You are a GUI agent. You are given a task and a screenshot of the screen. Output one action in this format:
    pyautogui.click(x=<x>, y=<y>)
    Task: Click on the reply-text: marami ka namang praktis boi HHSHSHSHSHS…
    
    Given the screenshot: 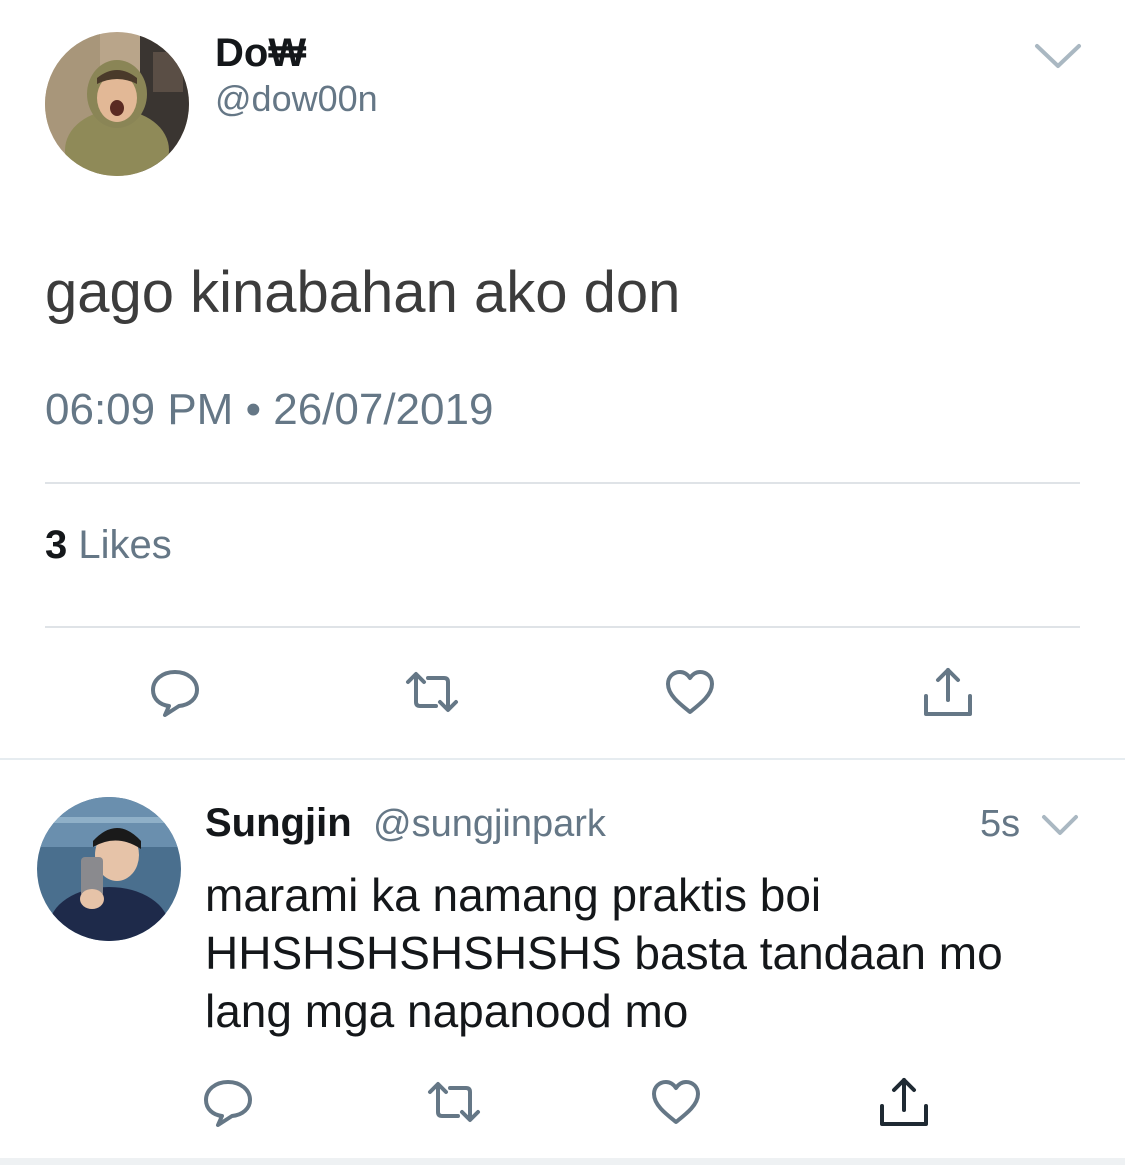 What is the action you would take?
    pyautogui.click(x=604, y=953)
    